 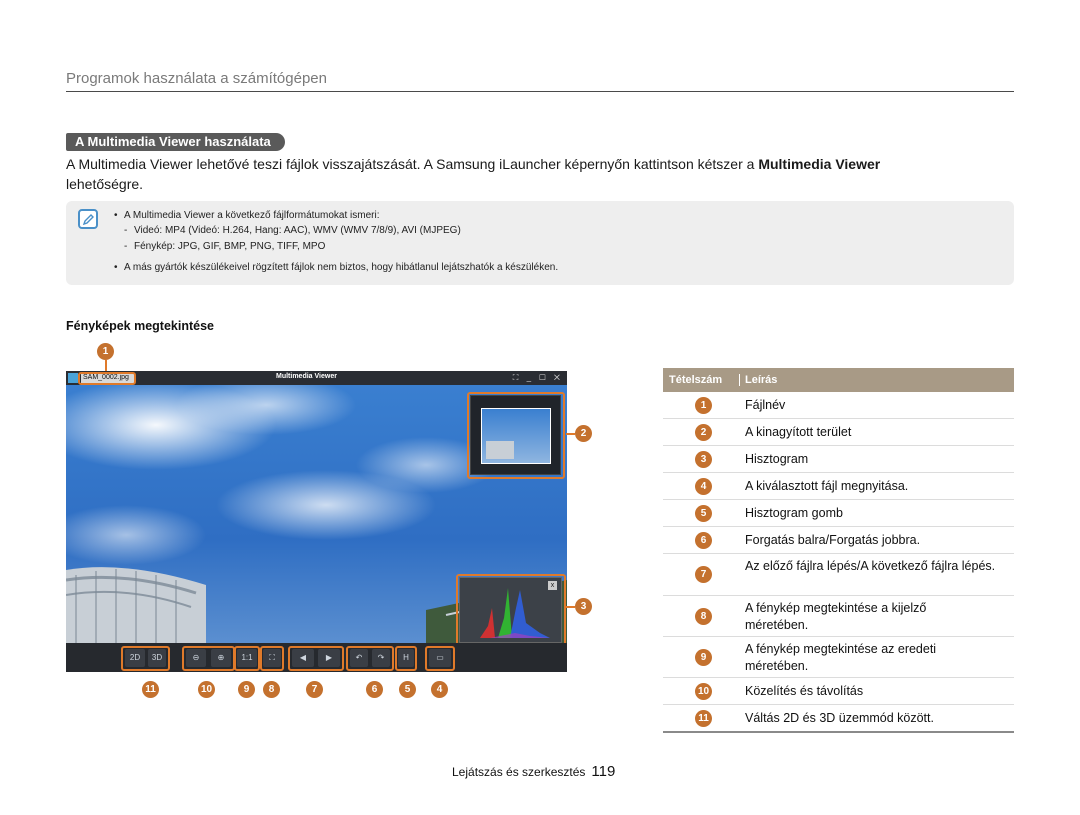 I want to click on table-row: 11 Váltás 2D és 3D üzemmód között., so click(x=838, y=719).